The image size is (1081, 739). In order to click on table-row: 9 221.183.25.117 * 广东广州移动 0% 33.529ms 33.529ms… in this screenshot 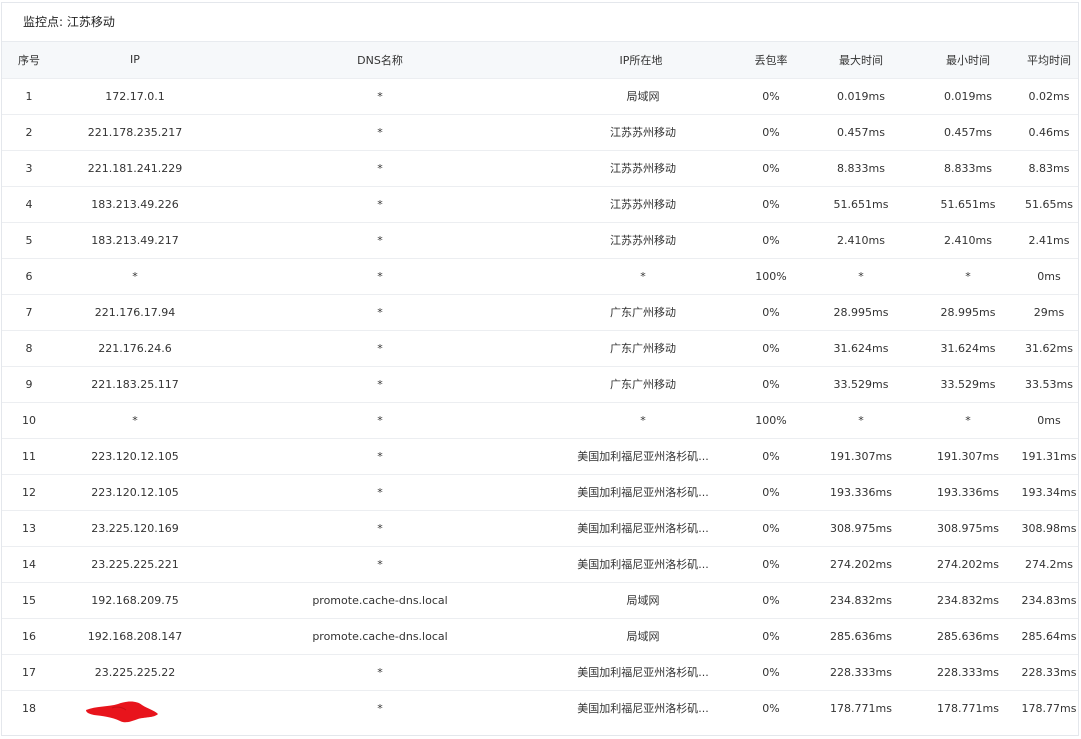, I will do `click(540, 384)`.